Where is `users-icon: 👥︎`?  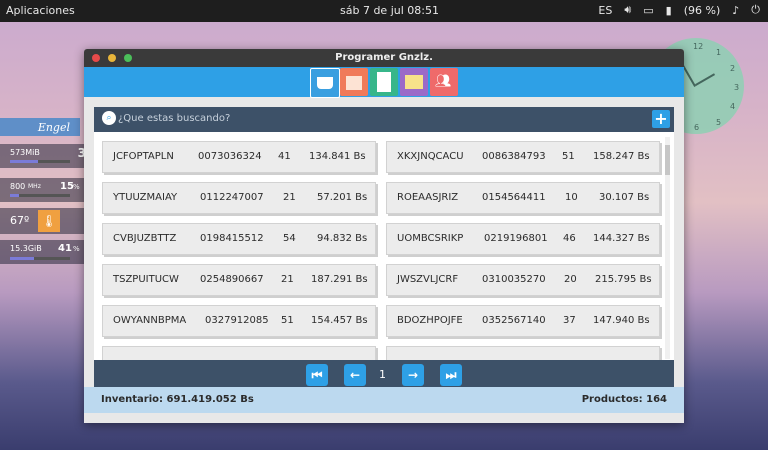
users-icon: 👥︎ is located at coordinates (443, 81).